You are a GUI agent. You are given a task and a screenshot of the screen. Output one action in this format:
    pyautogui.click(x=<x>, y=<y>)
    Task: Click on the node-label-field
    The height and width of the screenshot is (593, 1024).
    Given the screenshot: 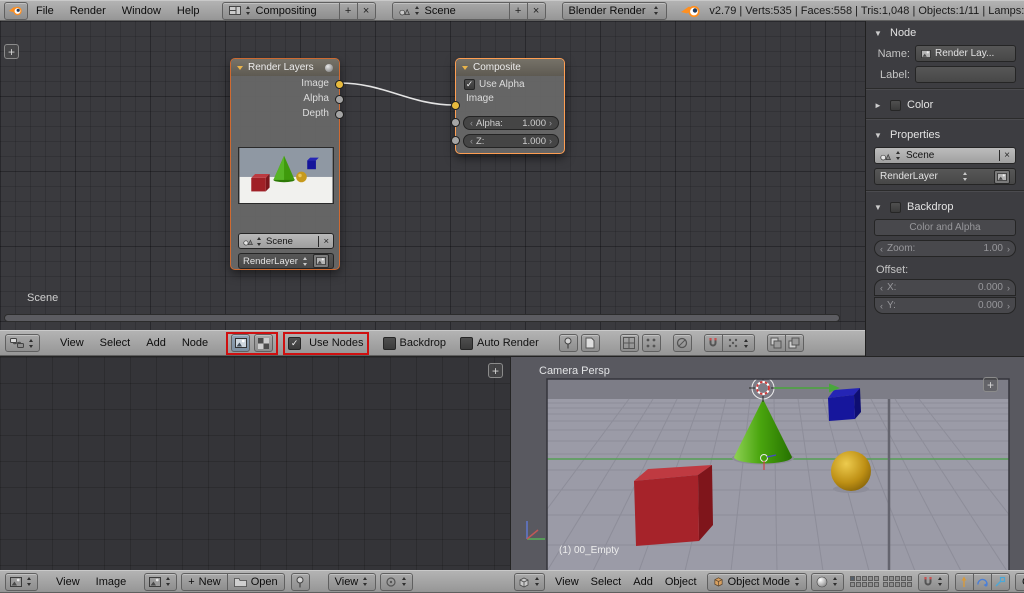 What is the action you would take?
    pyautogui.click(x=965, y=74)
    